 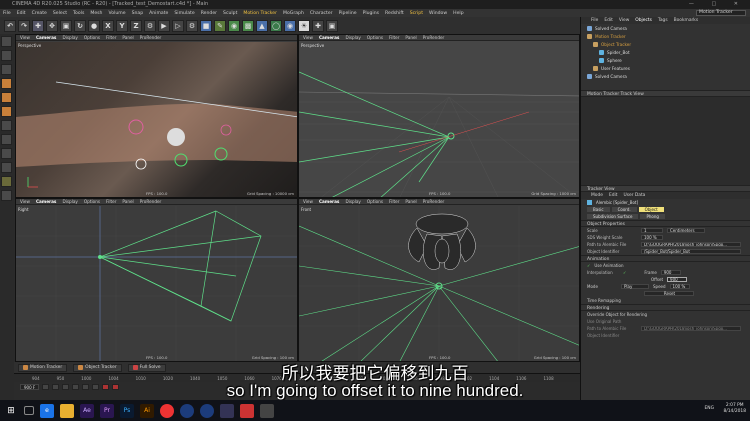 I want to click on attr-menu-edit: Edit, so click(x=613, y=195).